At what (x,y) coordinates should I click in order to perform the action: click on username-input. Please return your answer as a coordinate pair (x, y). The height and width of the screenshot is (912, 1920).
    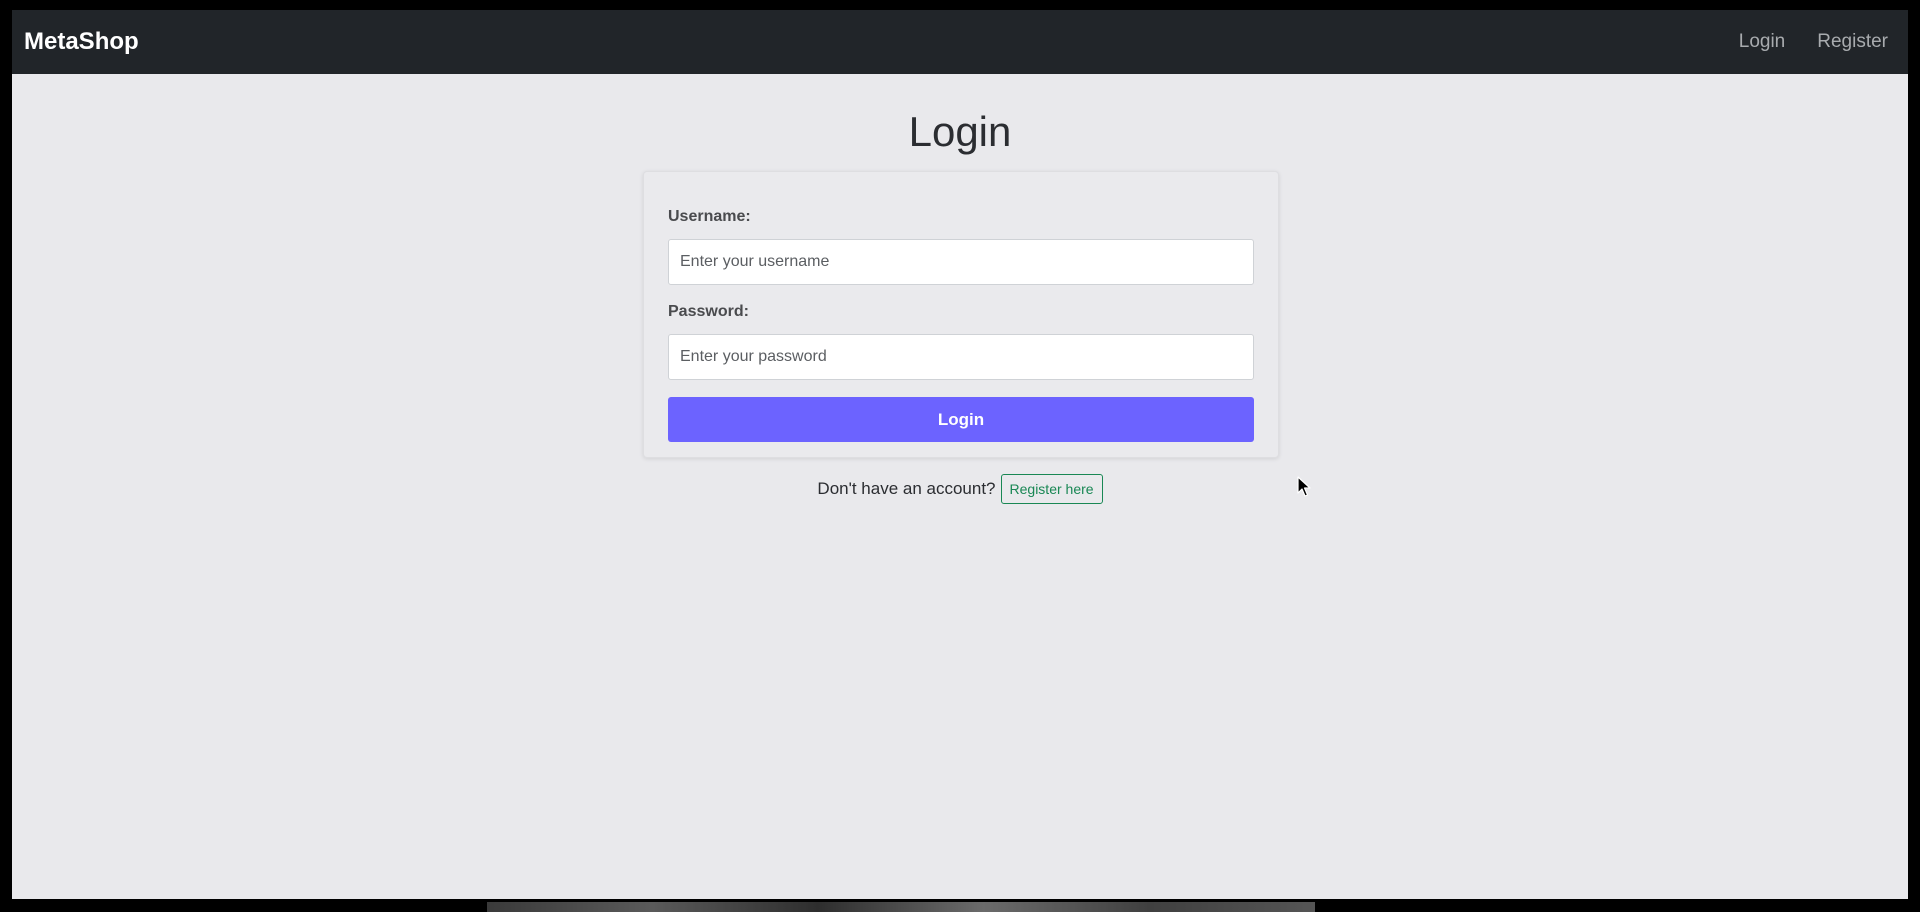
    Looking at the image, I should click on (961, 262).